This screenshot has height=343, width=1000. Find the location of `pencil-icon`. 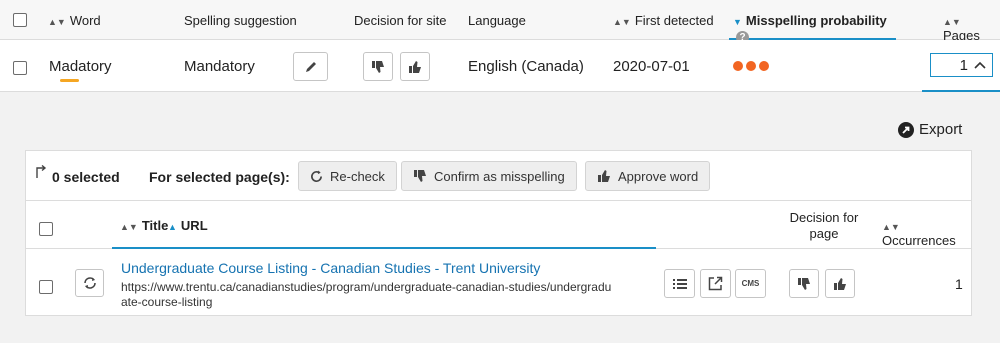

pencil-icon is located at coordinates (310, 66).